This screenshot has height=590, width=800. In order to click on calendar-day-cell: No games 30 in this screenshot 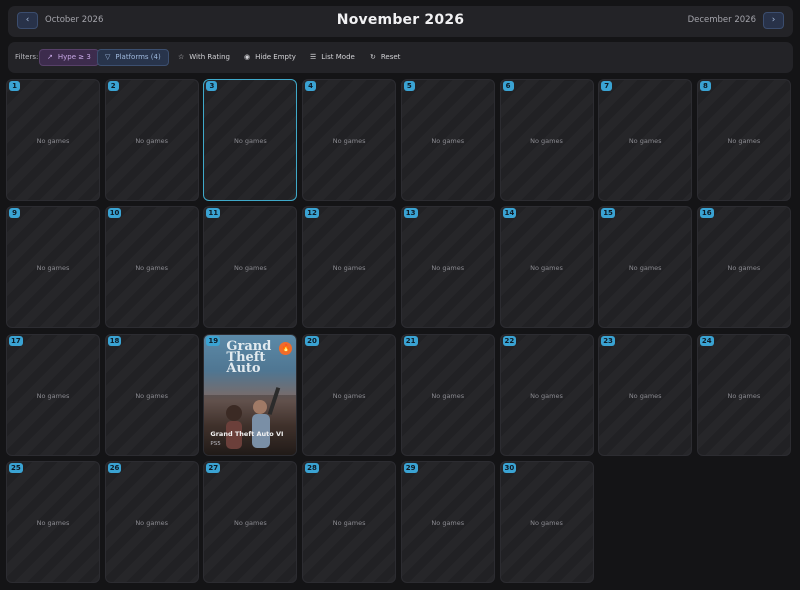, I will do `click(546, 522)`.